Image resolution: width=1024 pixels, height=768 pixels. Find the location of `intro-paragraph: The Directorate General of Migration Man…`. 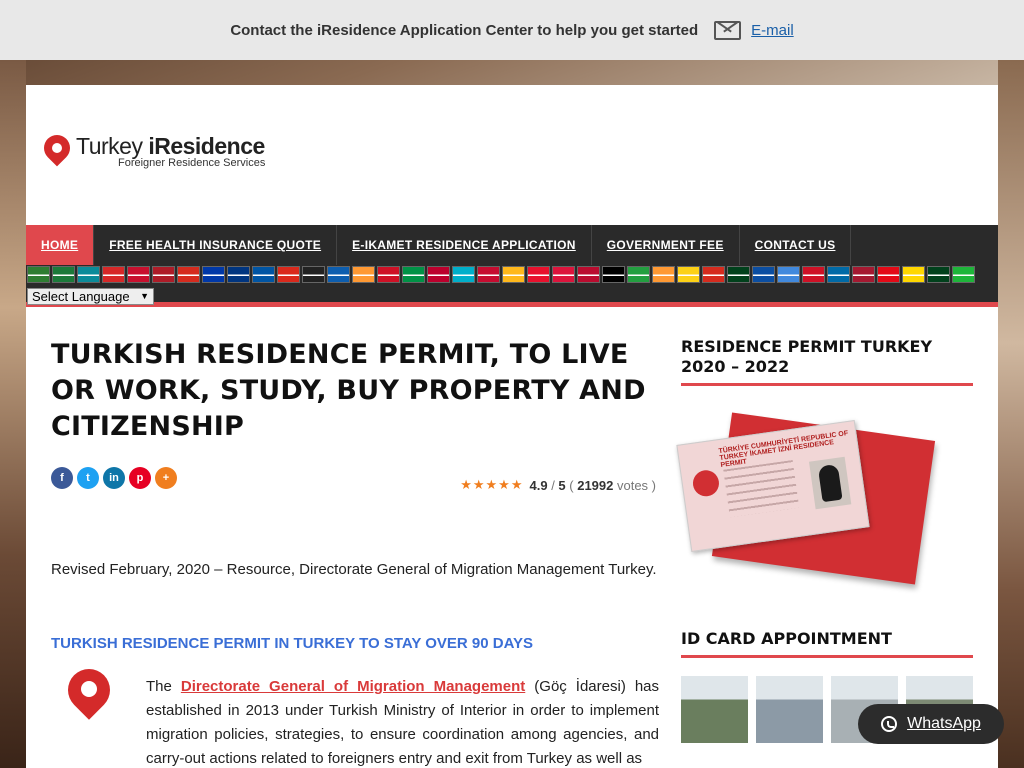

intro-paragraph: The Directorate General of Migration Man… is located at coordinates (402, 721).